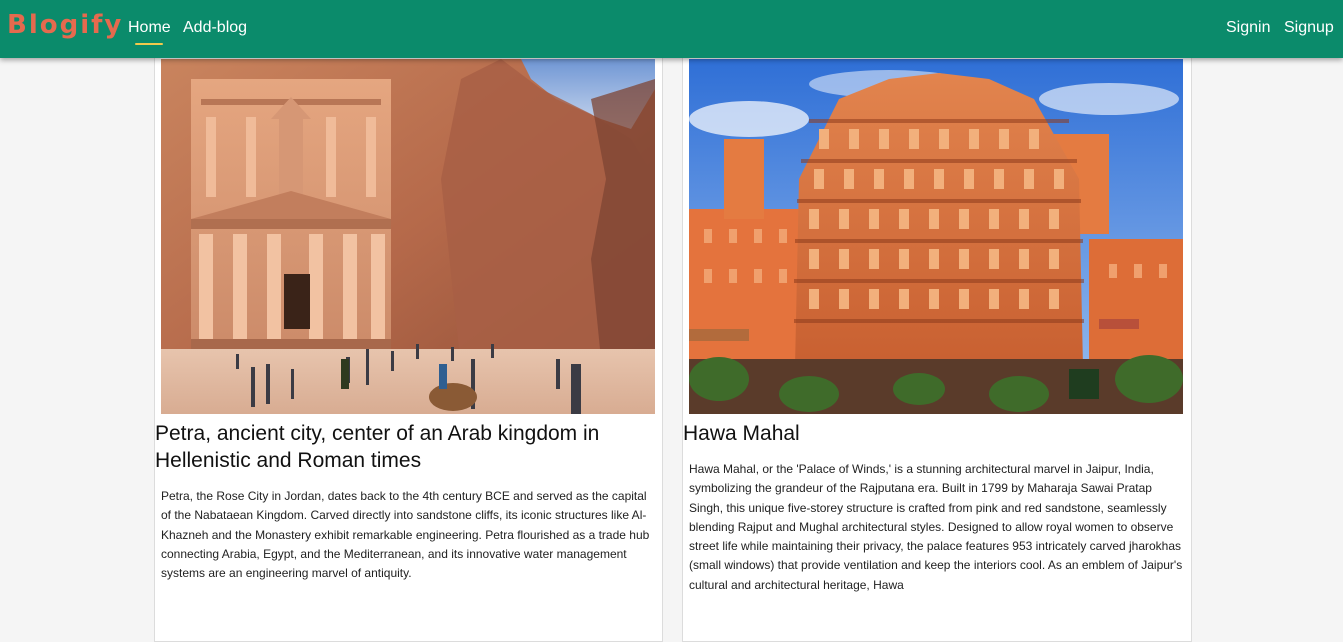 Image resolution: width=1343 pixels, height=642 pixels. Describe the element at coordinates (65, 25) in the screenshot. I see `brand-logo: Blogify` at that location.